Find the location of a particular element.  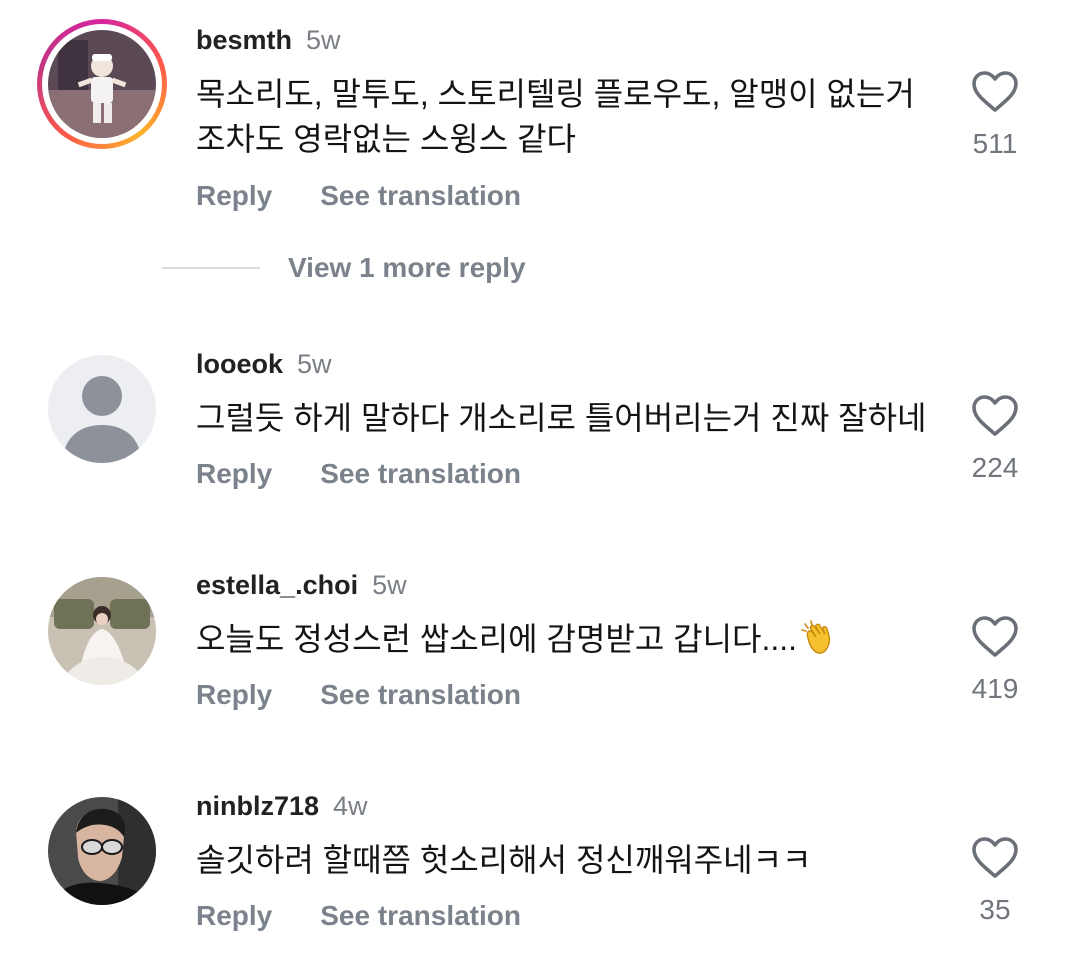

like-control: 35 is located at coordinates (995, 881).